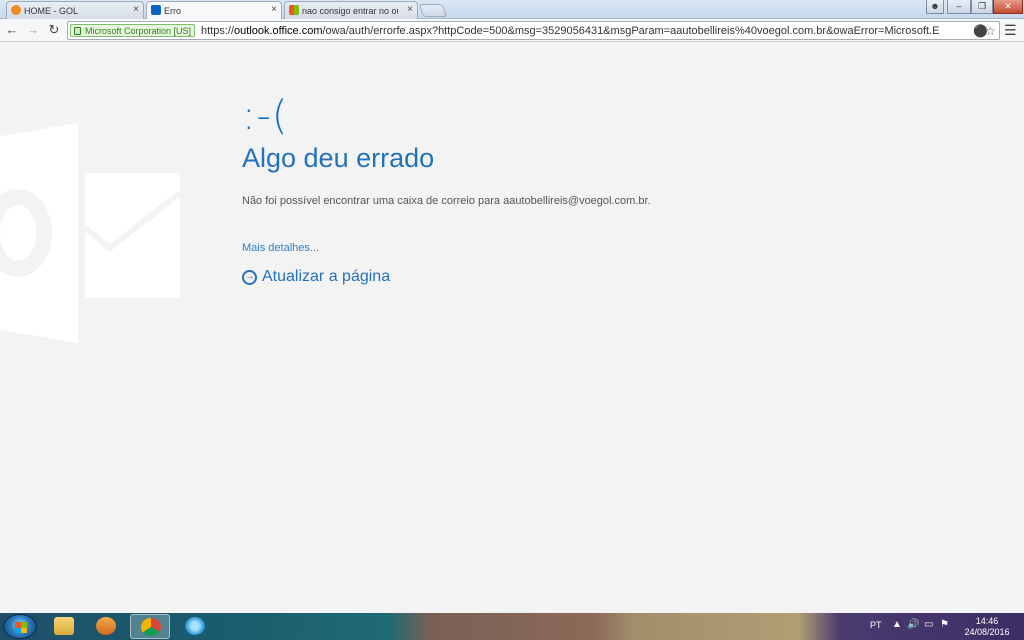 This screenshot has height=640, width=1024. What do you see at coordinates (91, 233) in the screenshot?
I see `outlook-watermark-logo` at bounding box center [91, 233].